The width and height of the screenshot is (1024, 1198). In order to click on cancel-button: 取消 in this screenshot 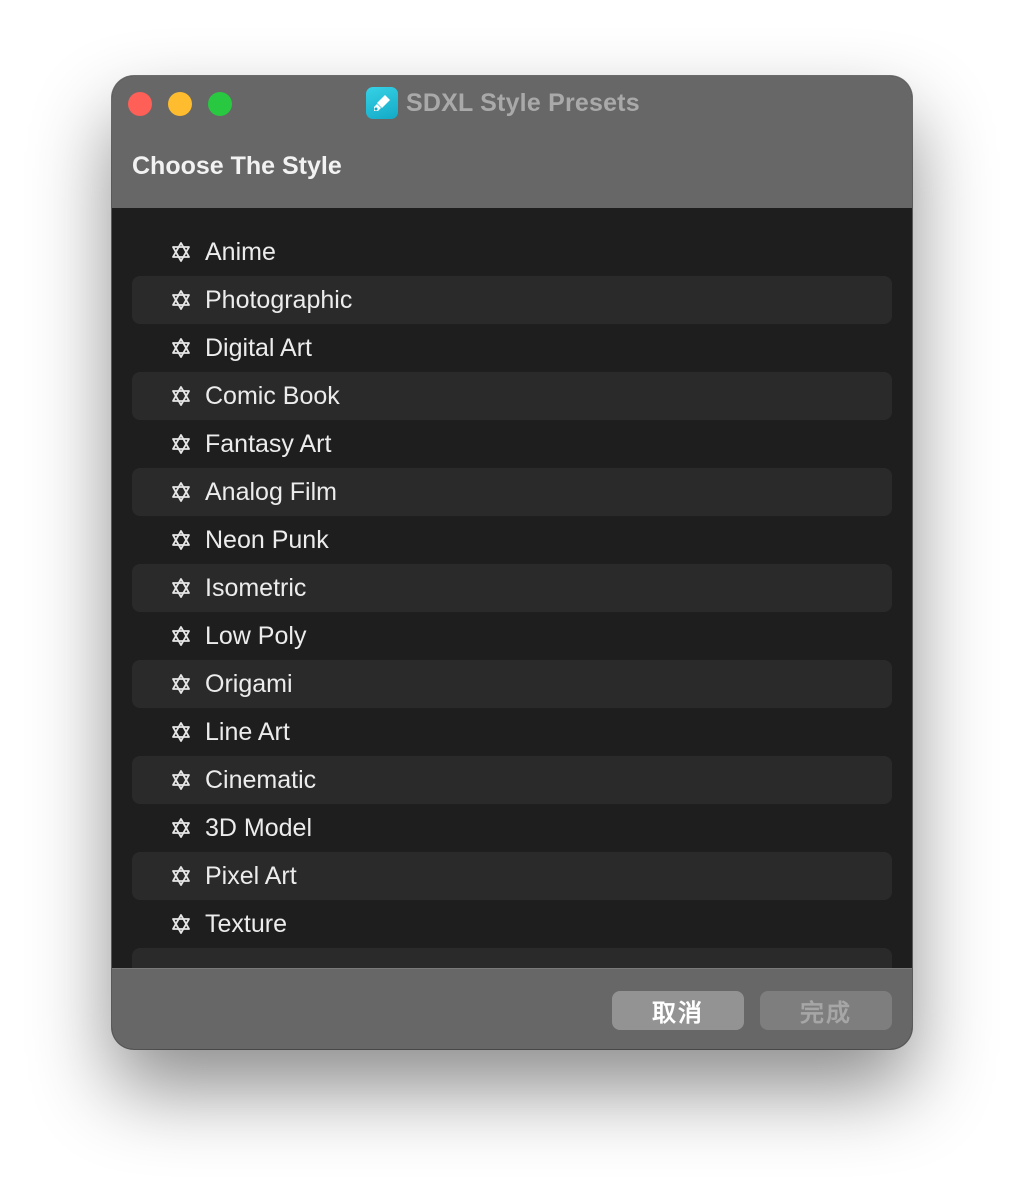, I will do `click(678, 1010)`.